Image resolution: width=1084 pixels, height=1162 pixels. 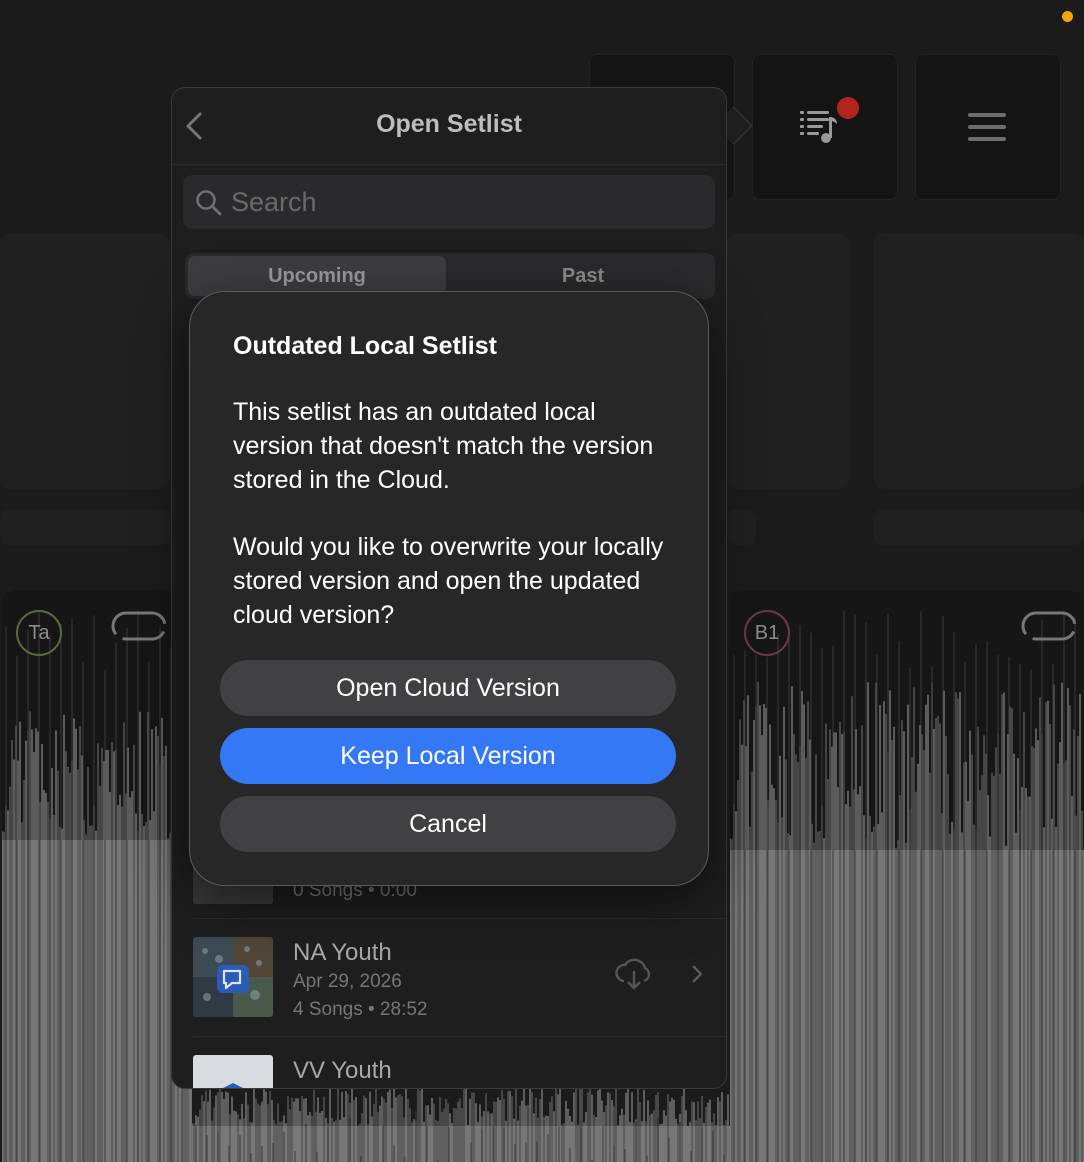 I want to click on background-panel-left, so click(x=85, y=361).